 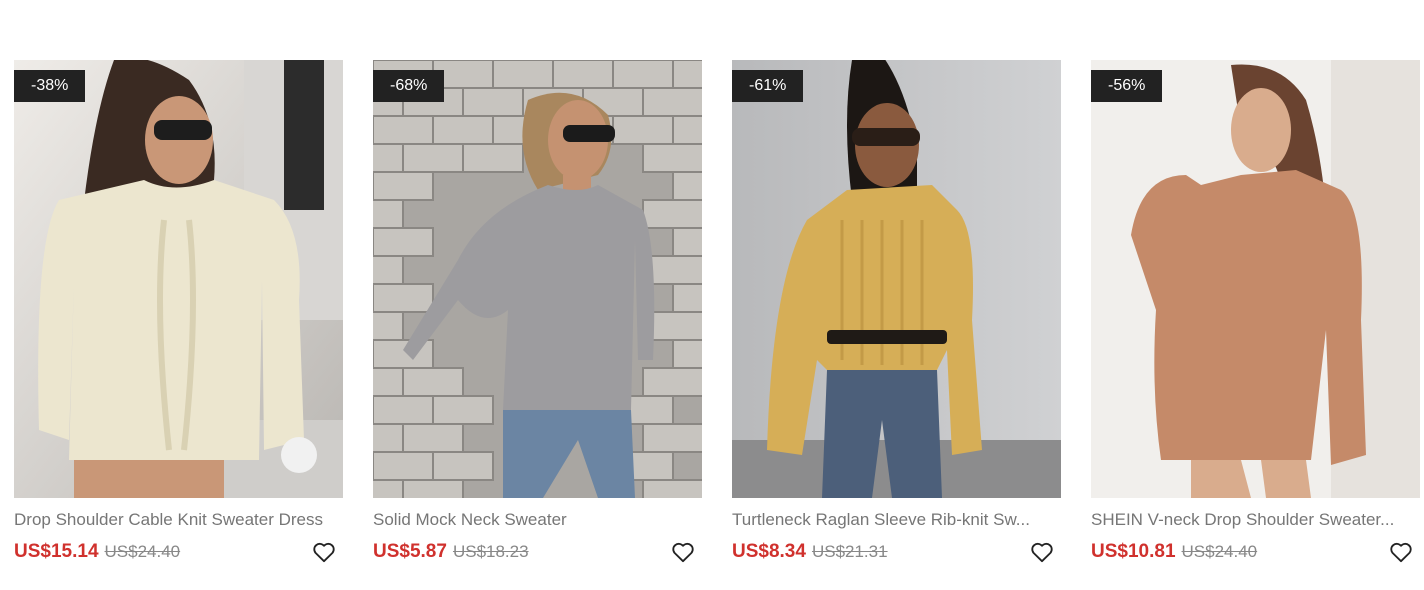 I want to click on original-price: US$21.31, so click(x=849, y=551).